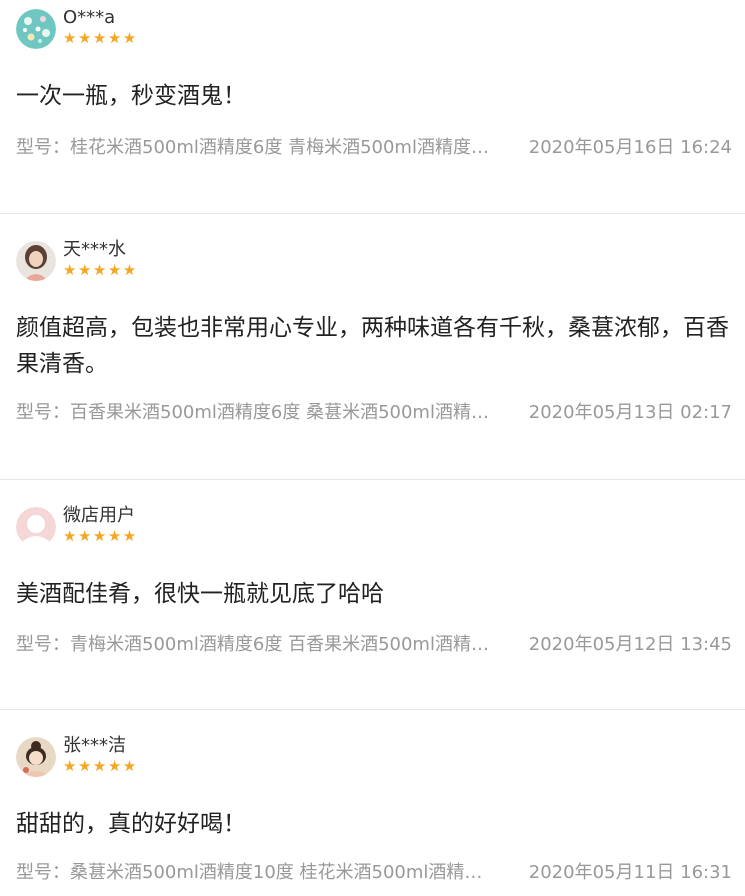 Image resolution: width=745 pixels, height=896 pixels. I want to click on cartoon-girl-avatar-icon, so click(36, 757).